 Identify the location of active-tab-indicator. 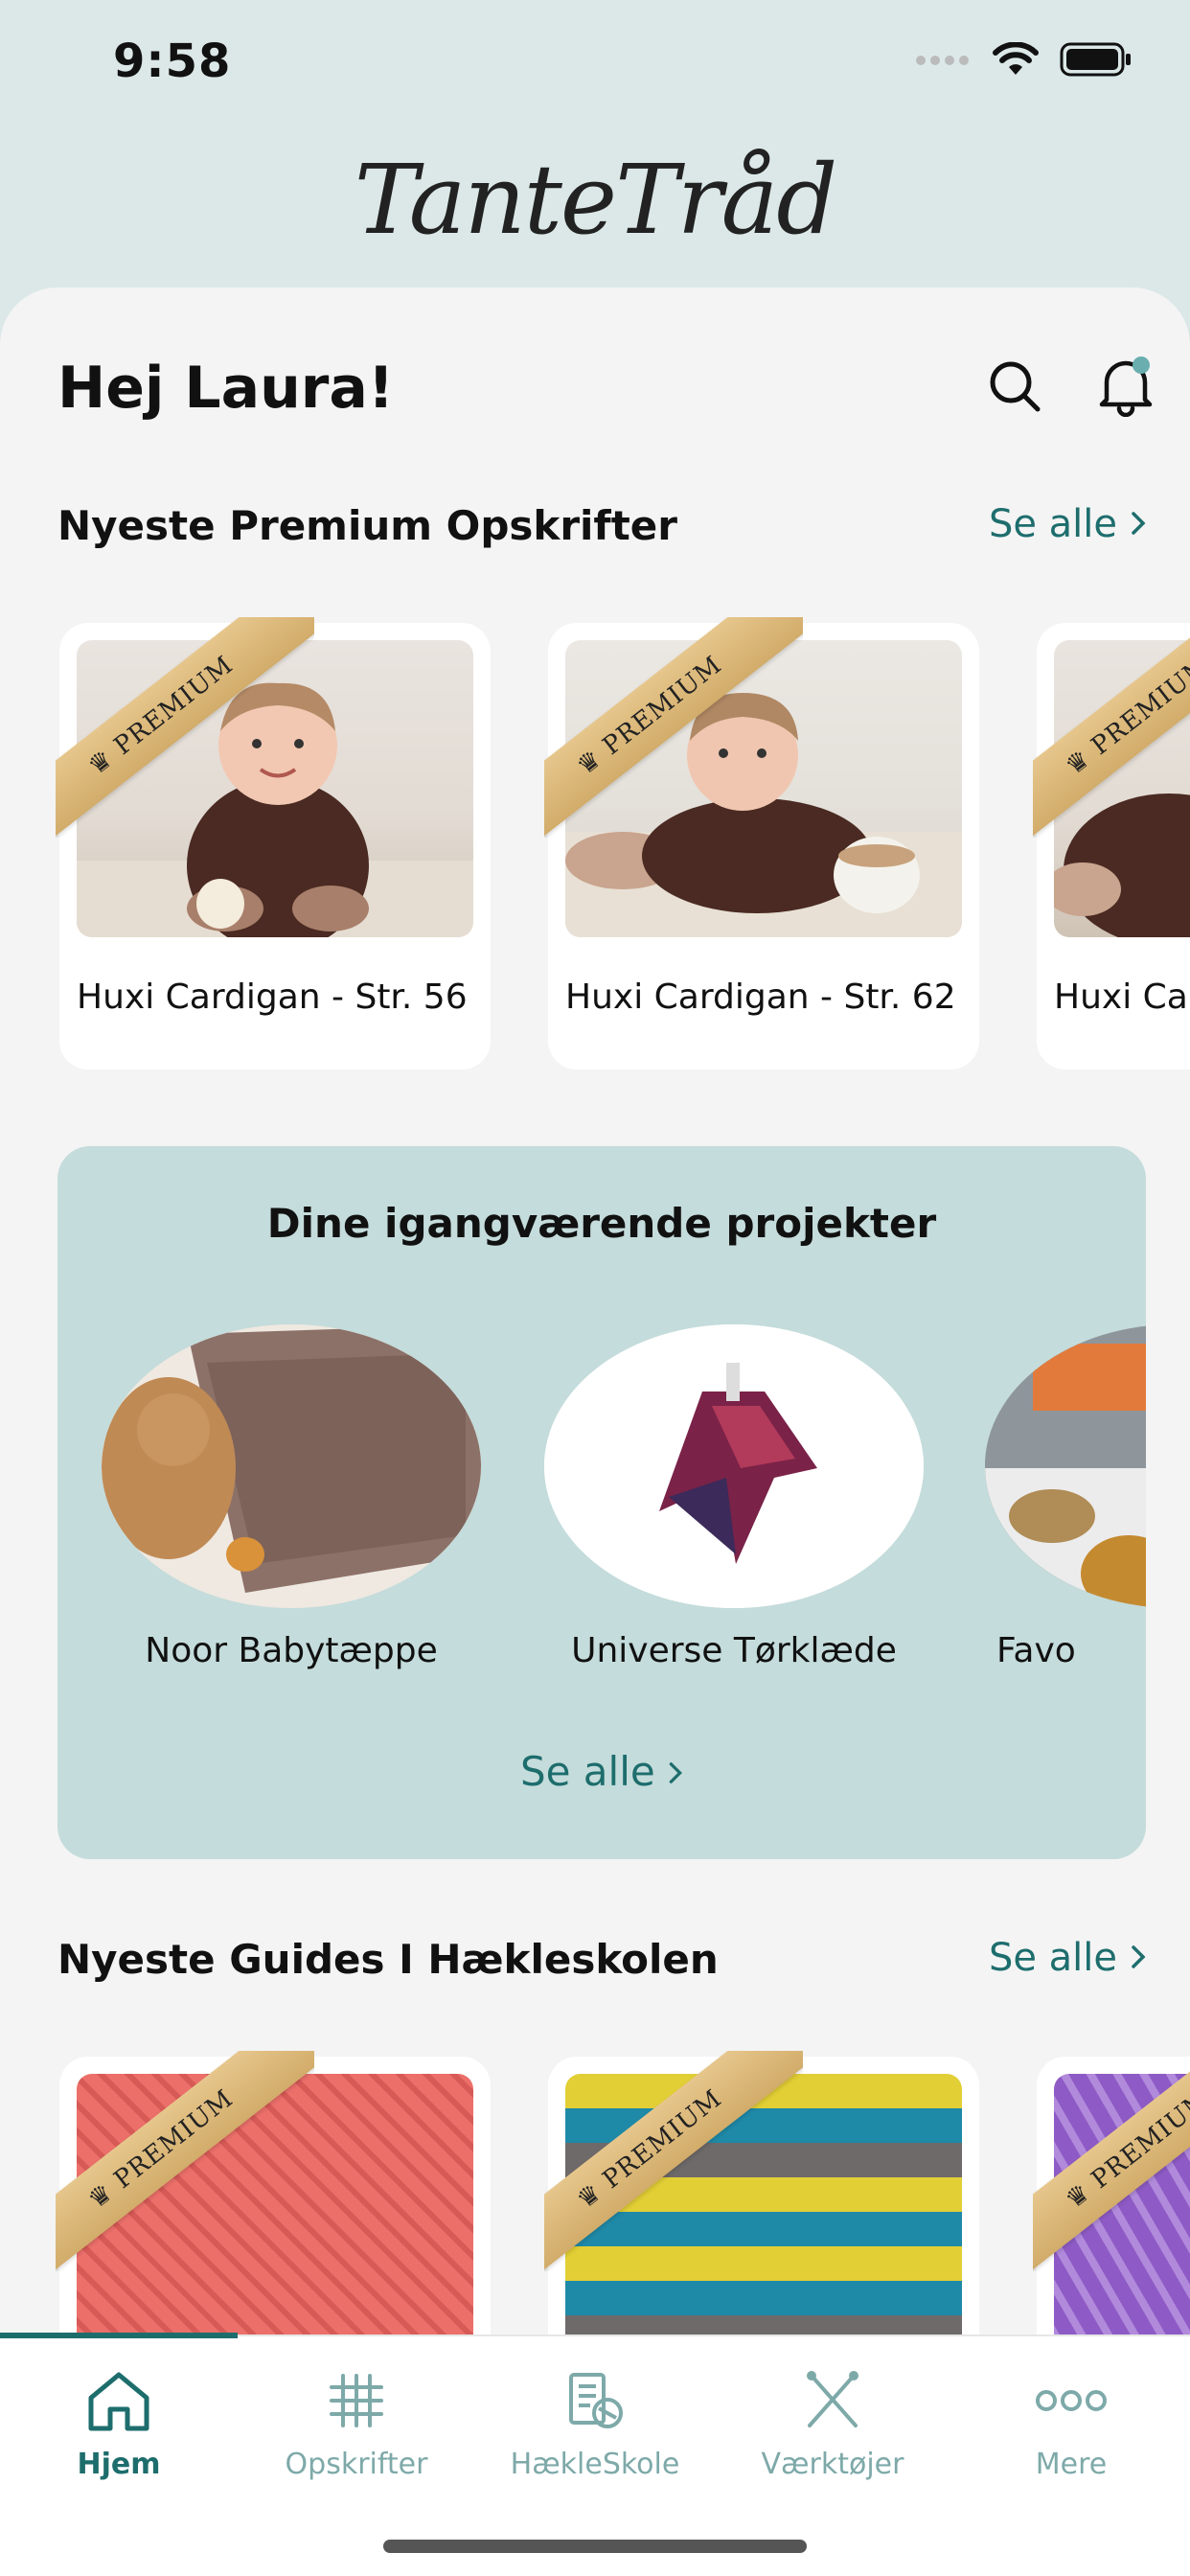
(119, 2335).